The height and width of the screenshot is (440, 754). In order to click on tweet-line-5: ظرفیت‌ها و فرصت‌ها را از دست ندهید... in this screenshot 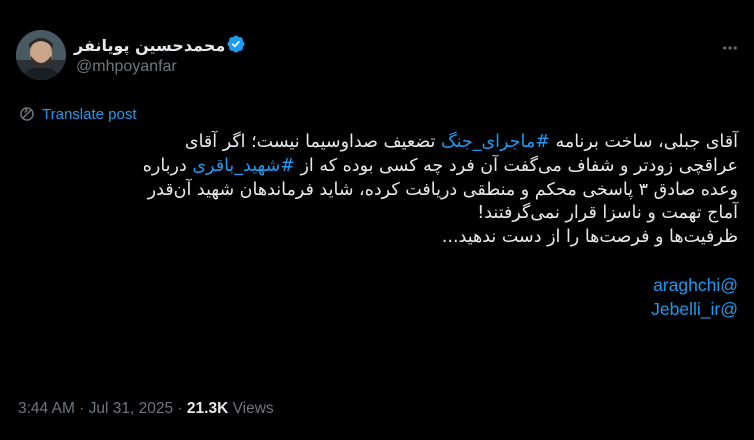, I will do `click(589, 237)`.